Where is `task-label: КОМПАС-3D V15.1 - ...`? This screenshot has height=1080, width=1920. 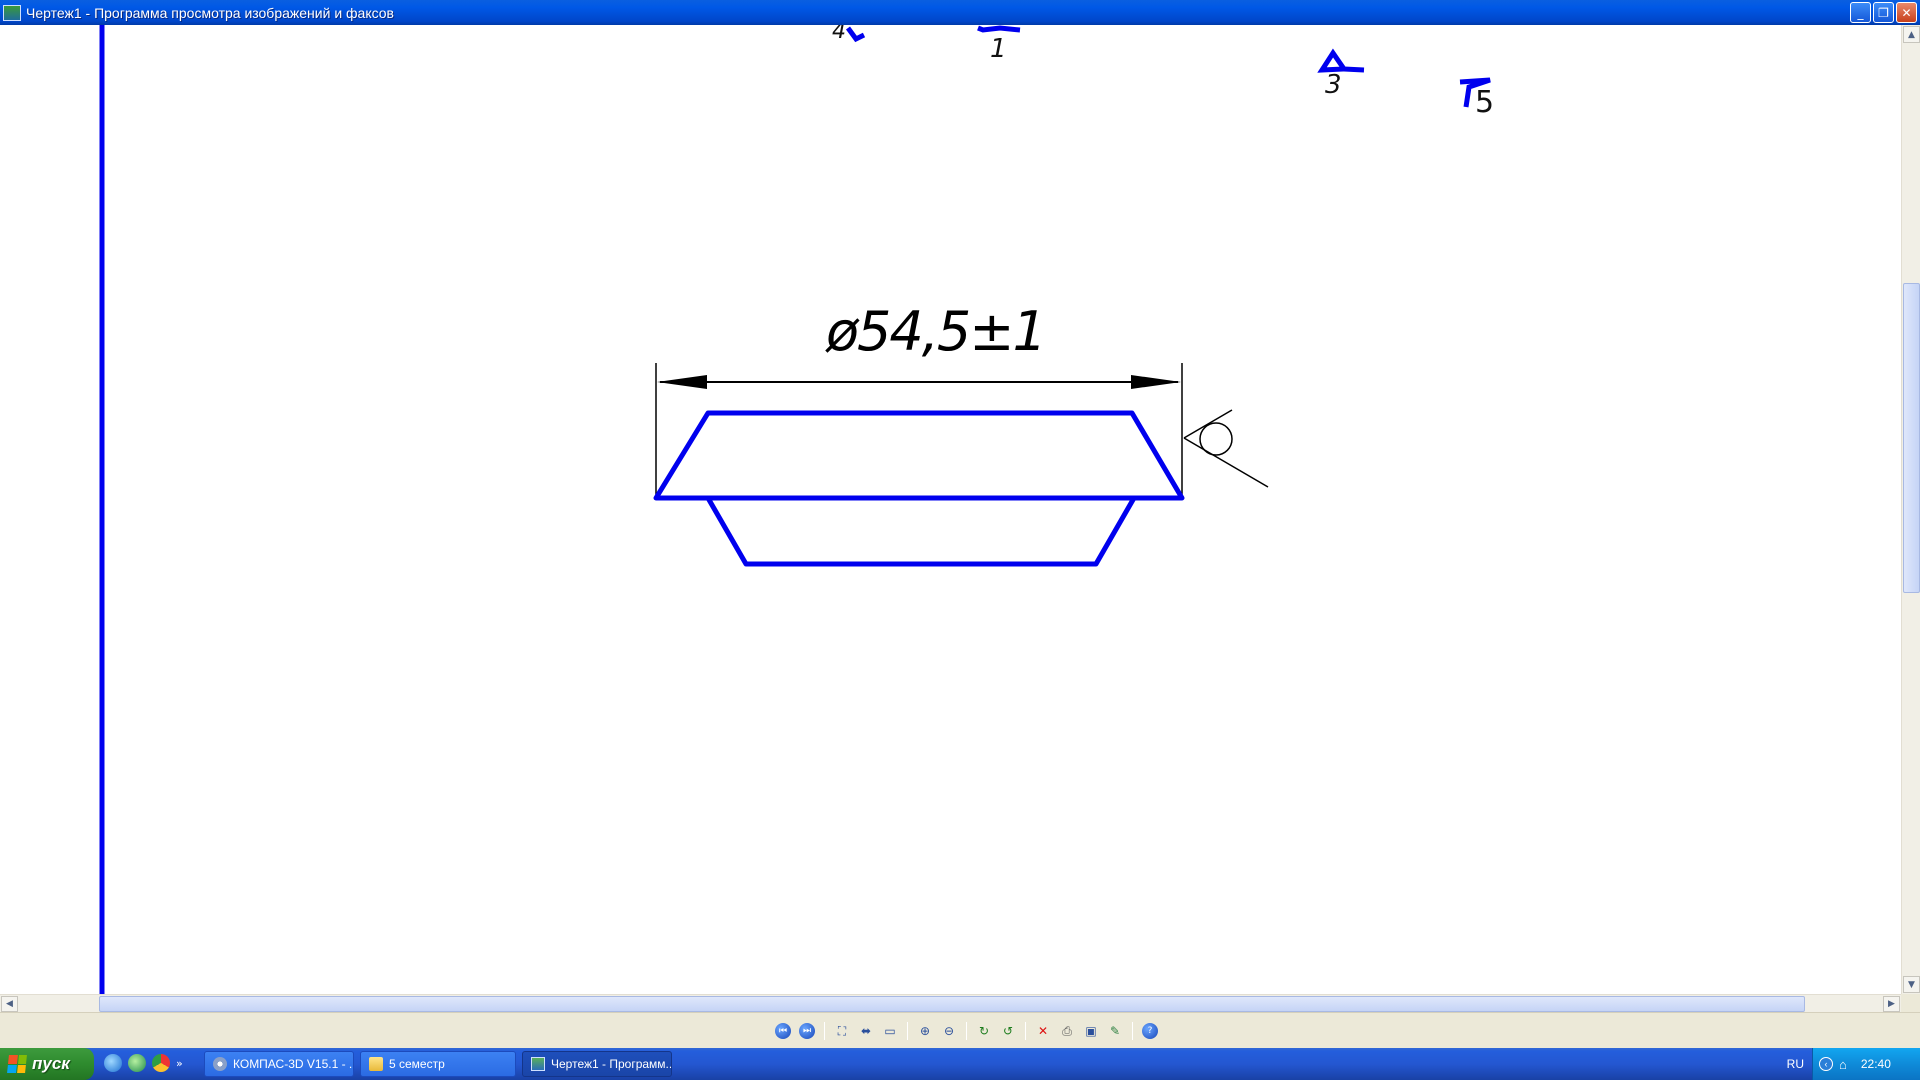 task-label: КОМПАС-3D V15.1 - ... is located at coordinates (293, 1064).